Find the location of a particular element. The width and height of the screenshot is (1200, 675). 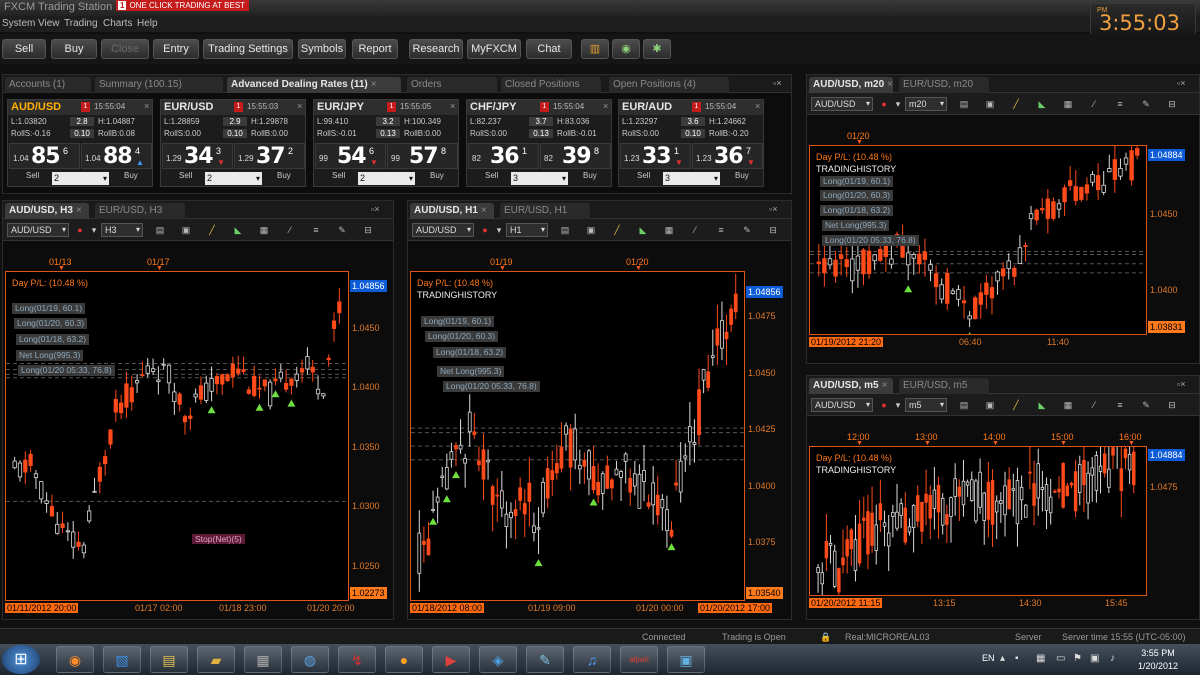

sell-button: Sell is located at coordinates (24, 49).